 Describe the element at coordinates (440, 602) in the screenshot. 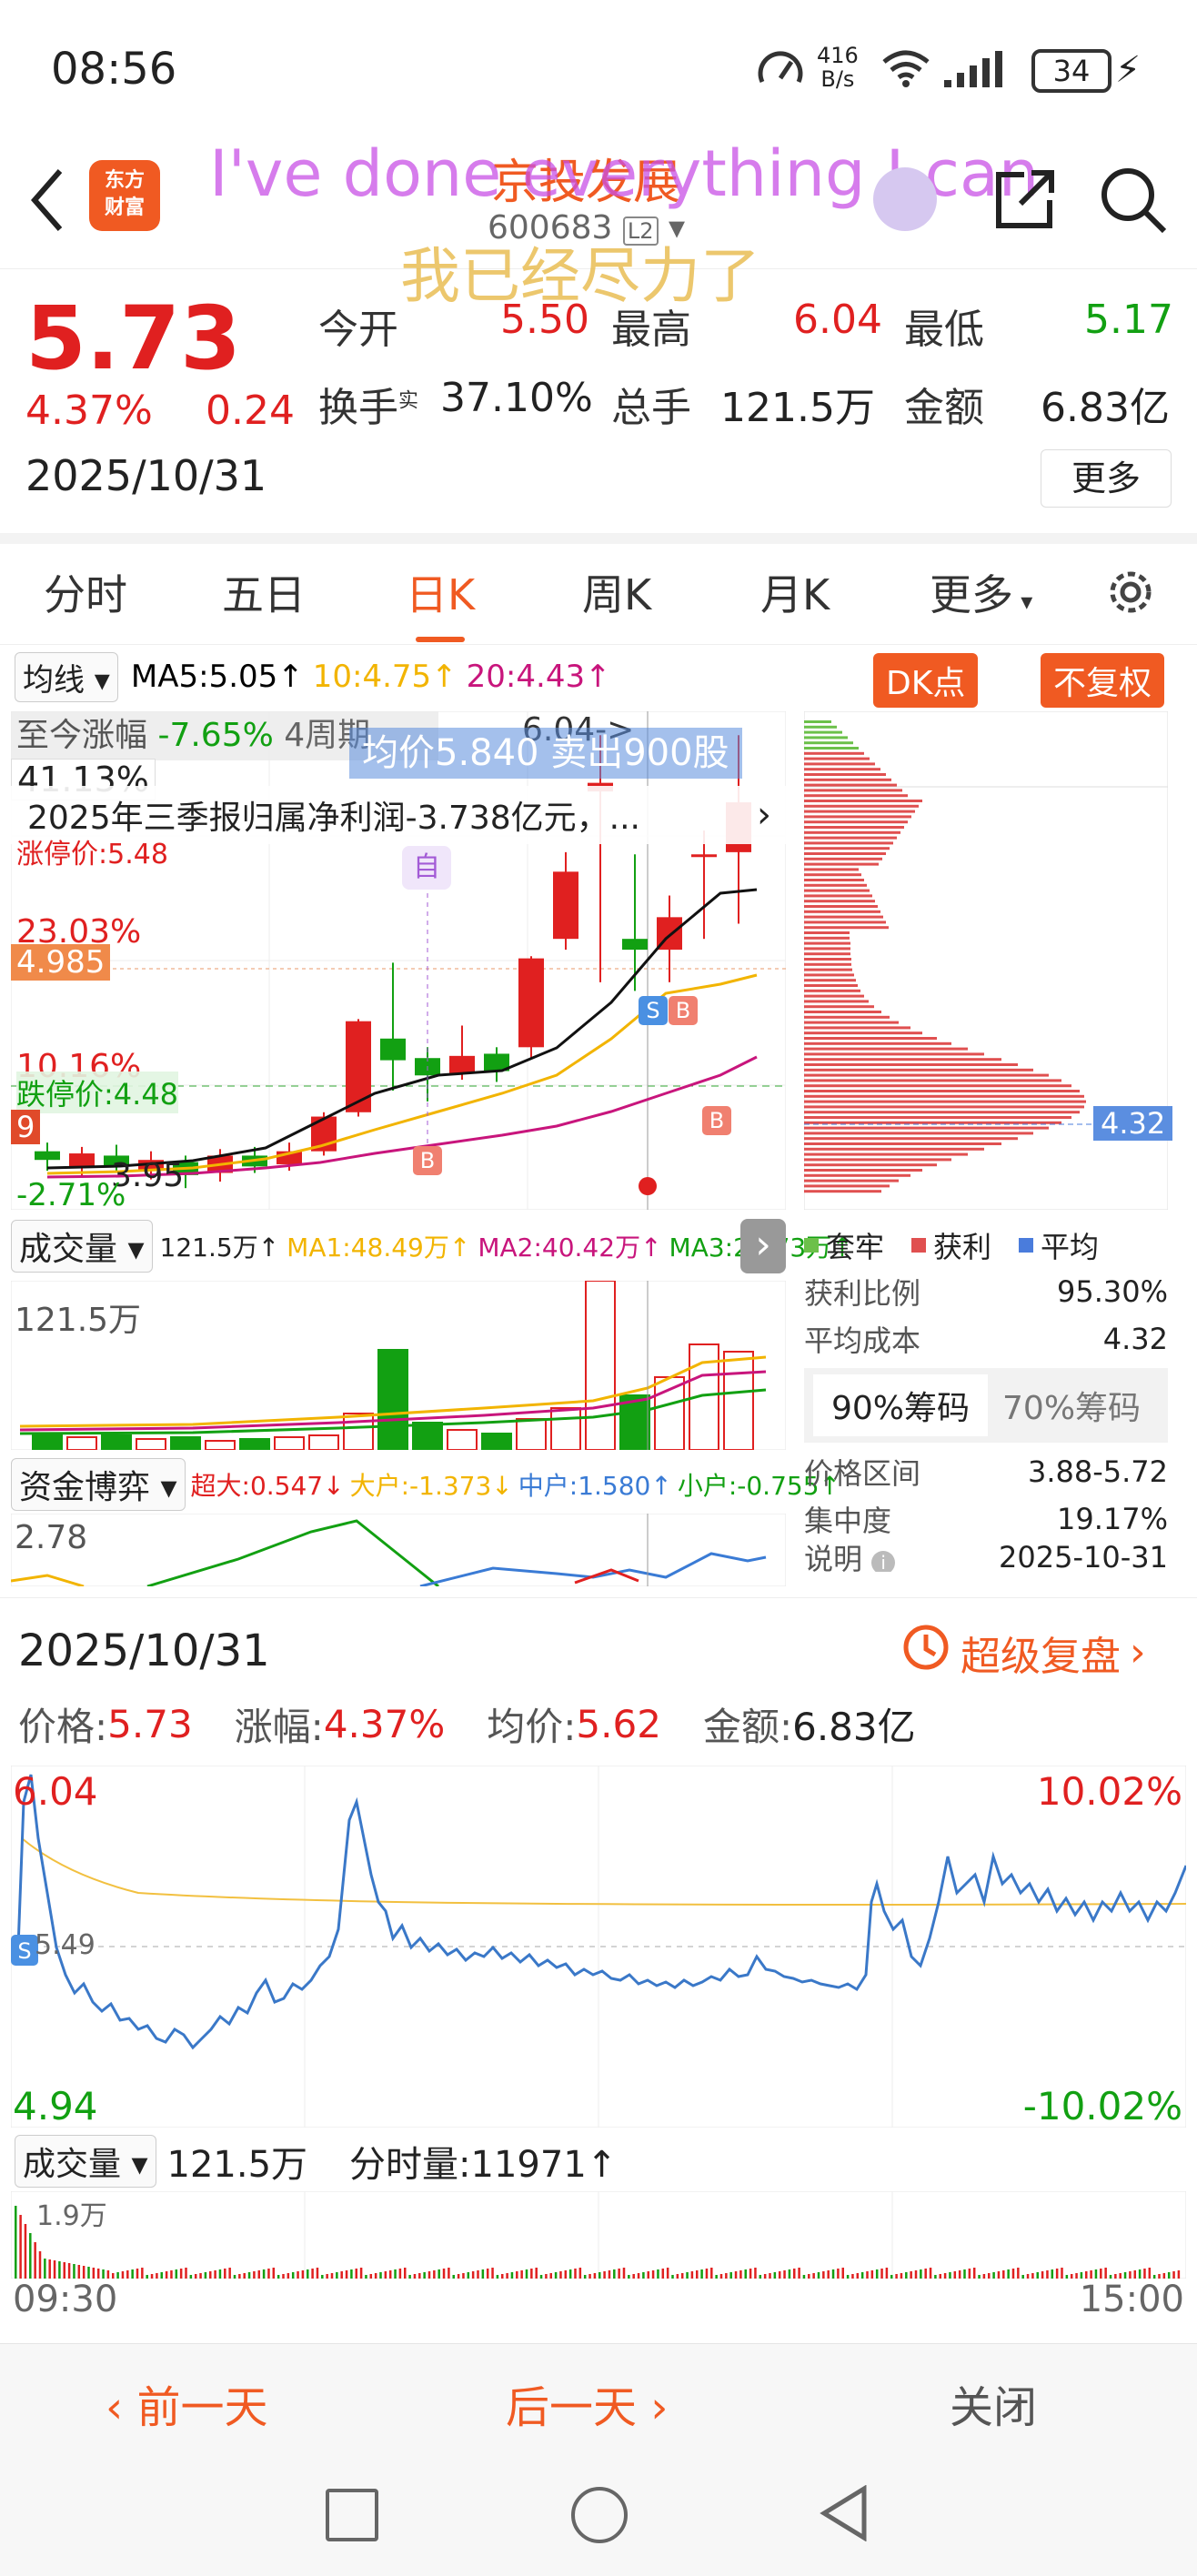

I see `tab-daily-k: 日K` at that location.